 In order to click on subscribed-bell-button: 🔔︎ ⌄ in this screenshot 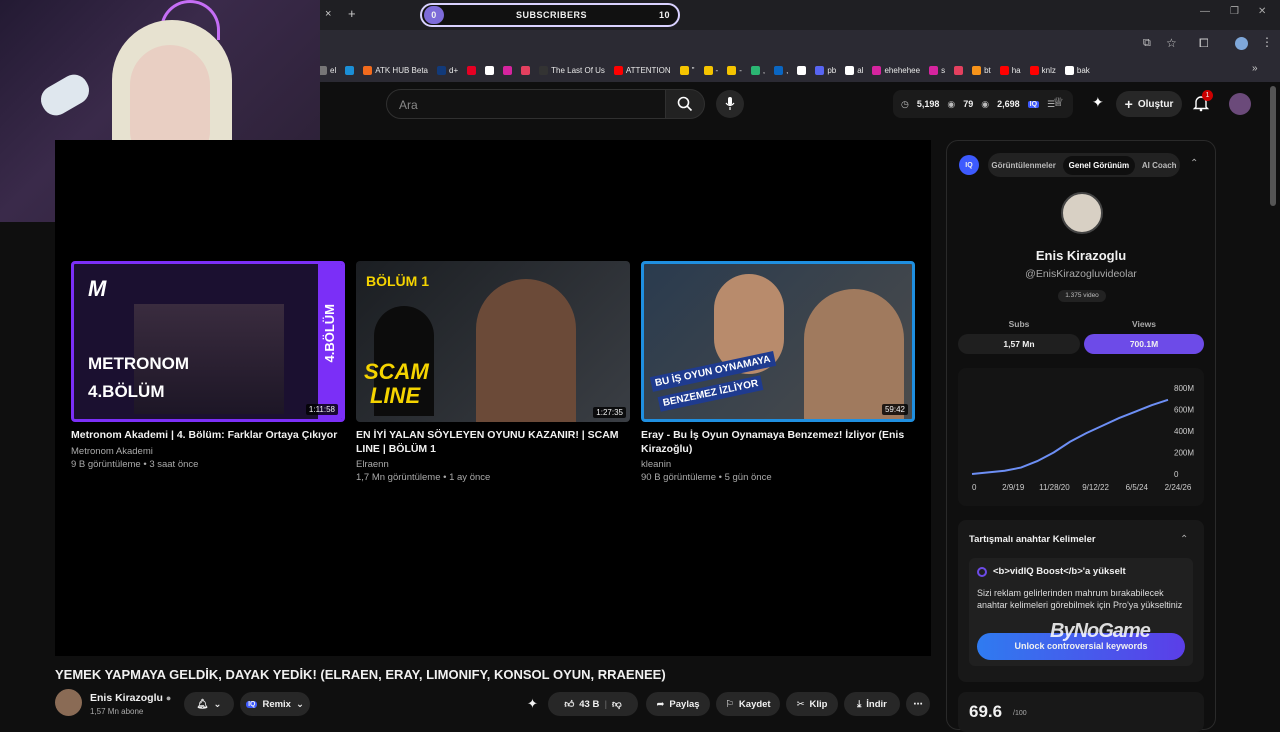, I will do `click(209, 704)`.